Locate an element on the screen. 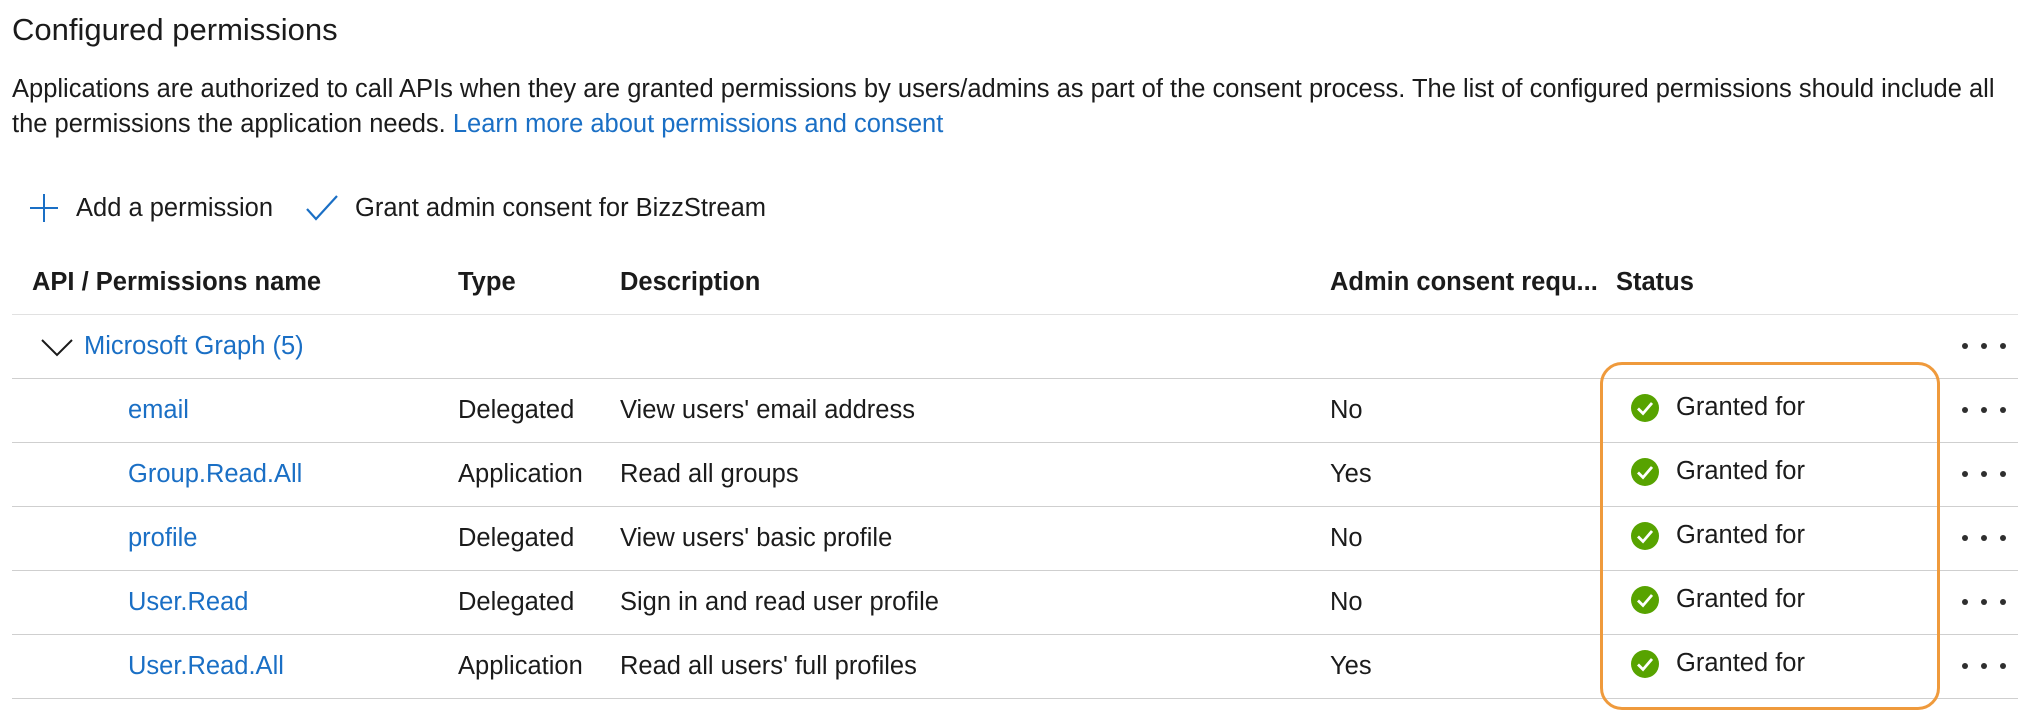  permission-description: View users' email address is located at coordinates (767, 410).